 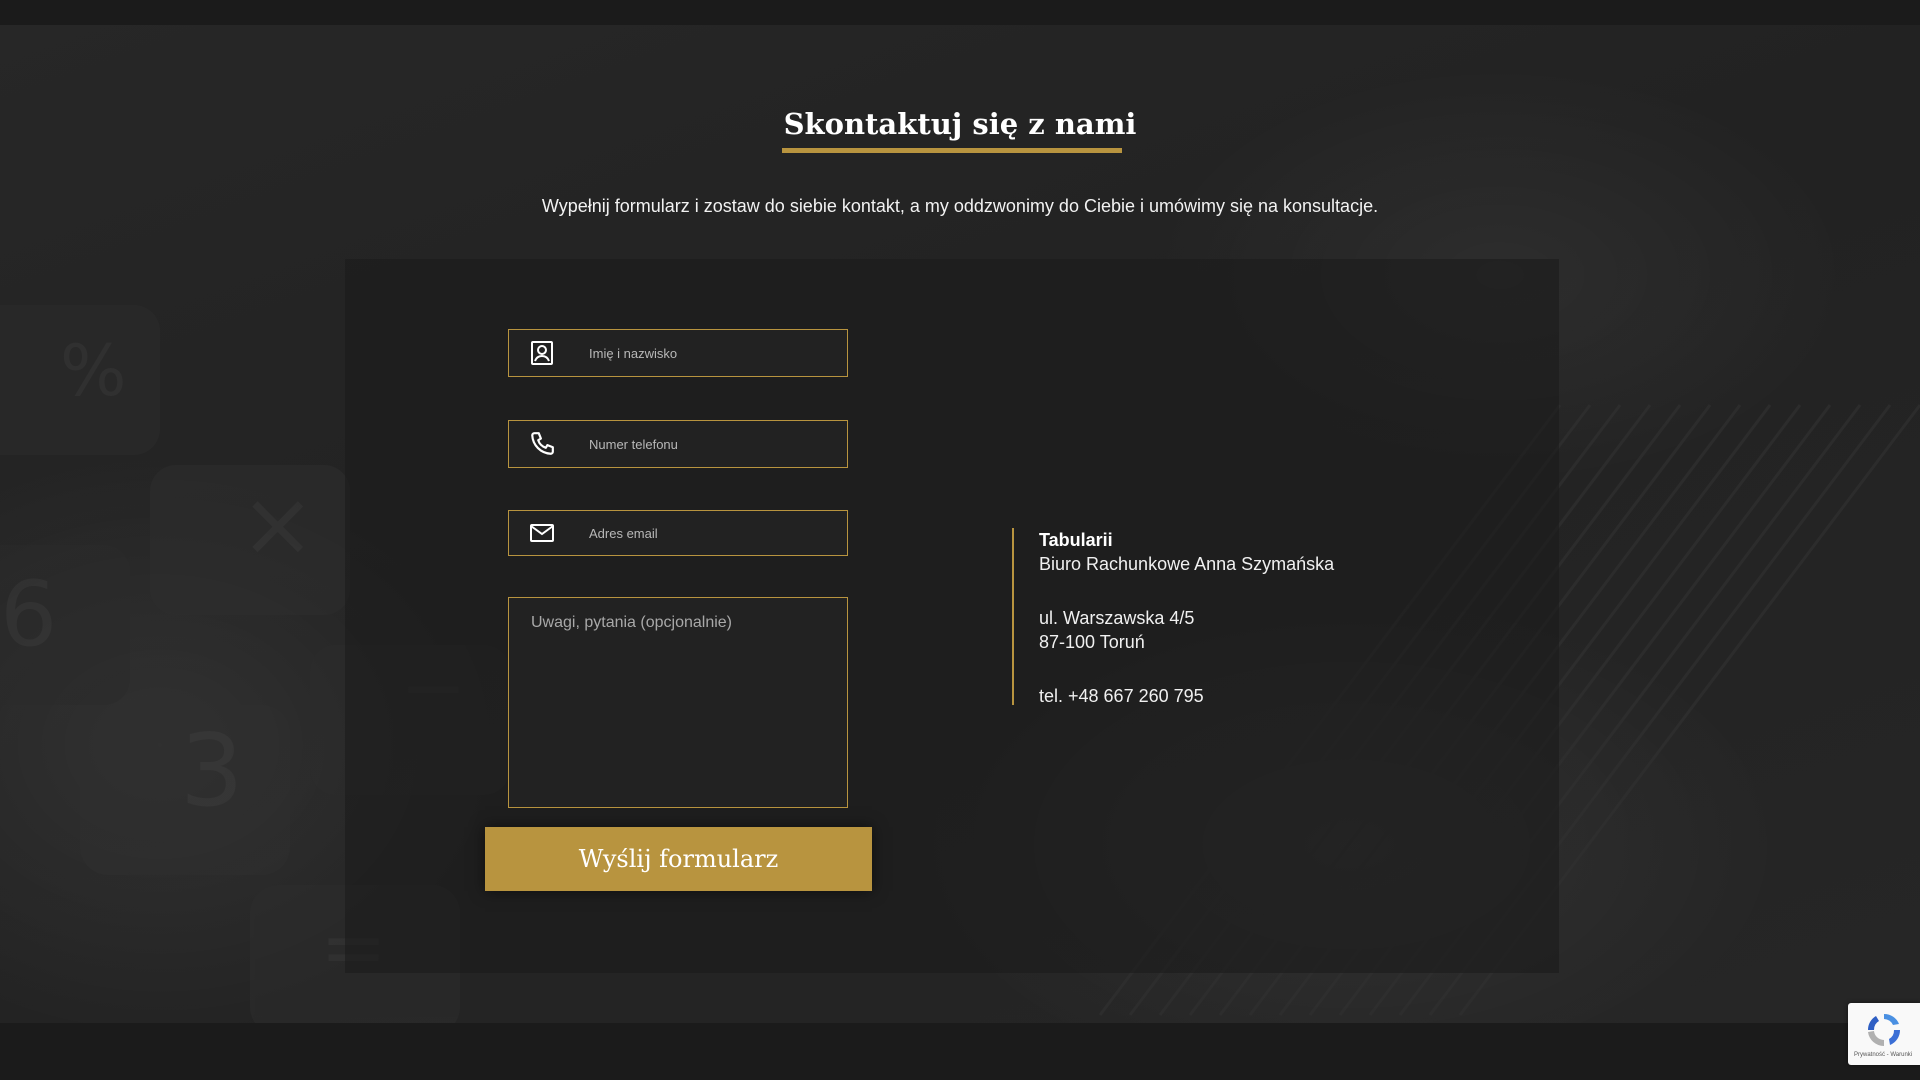 I want to click on name-field, so click(x=678, y=353).